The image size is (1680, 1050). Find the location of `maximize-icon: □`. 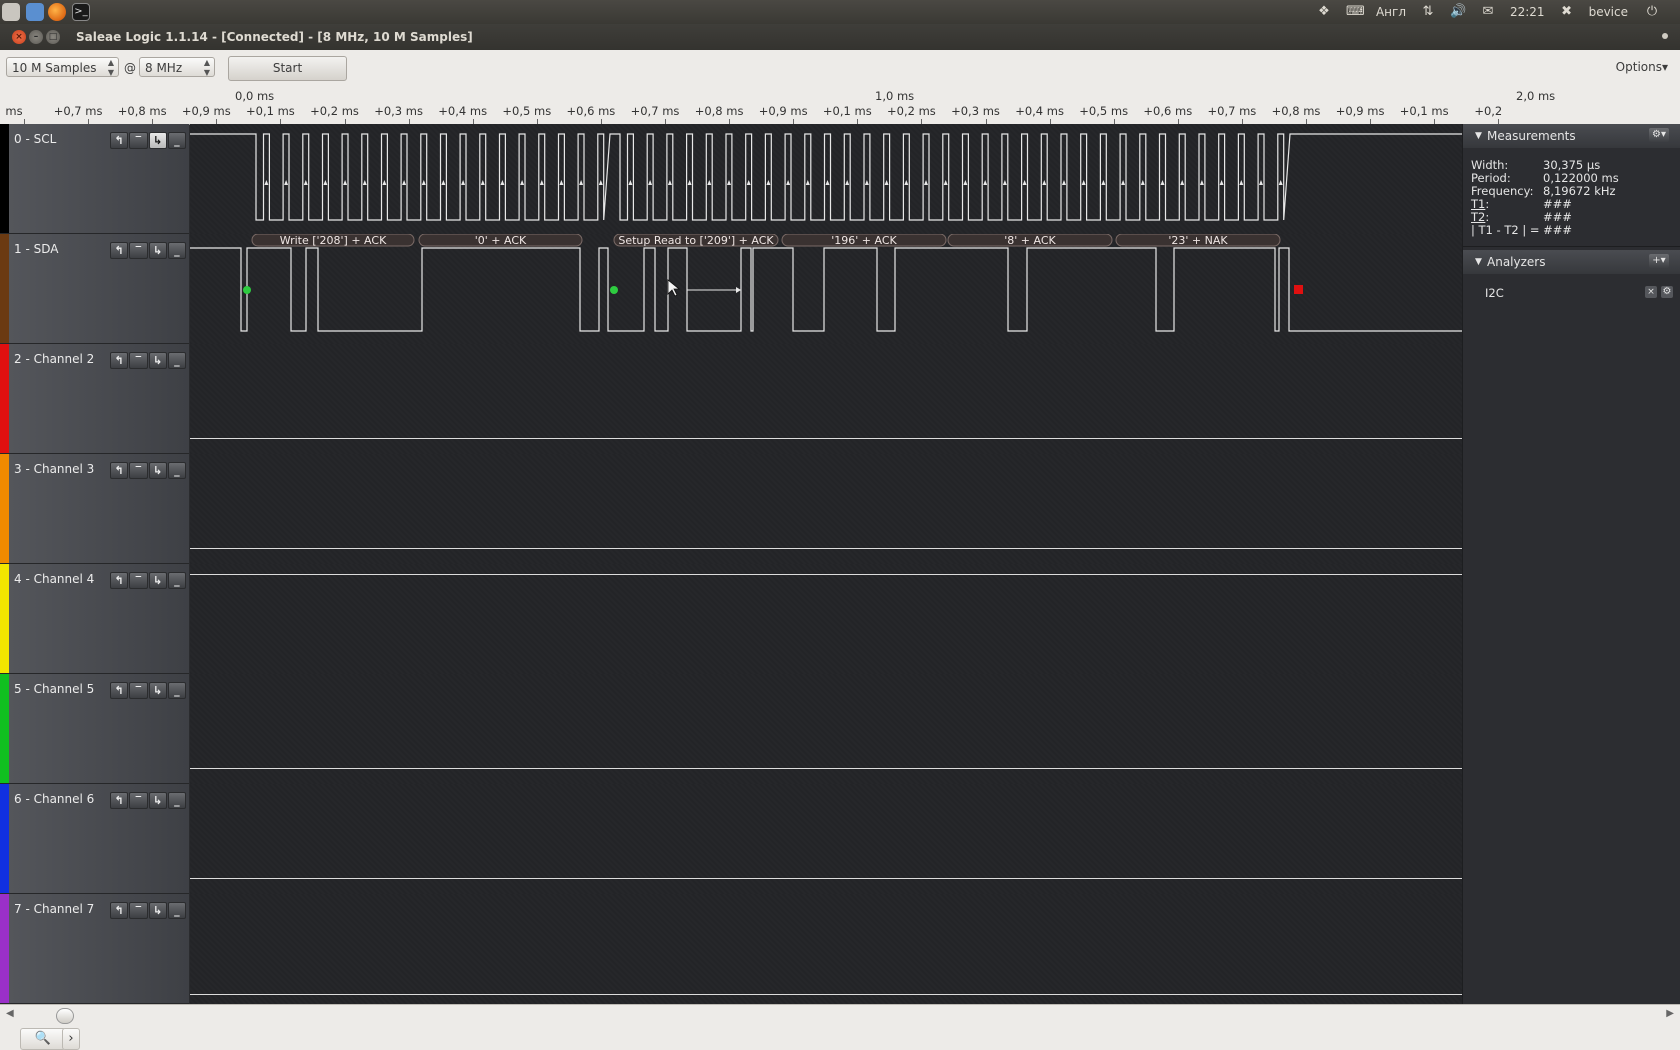

maximize-icon: □ is located at coordinates (53, 37).